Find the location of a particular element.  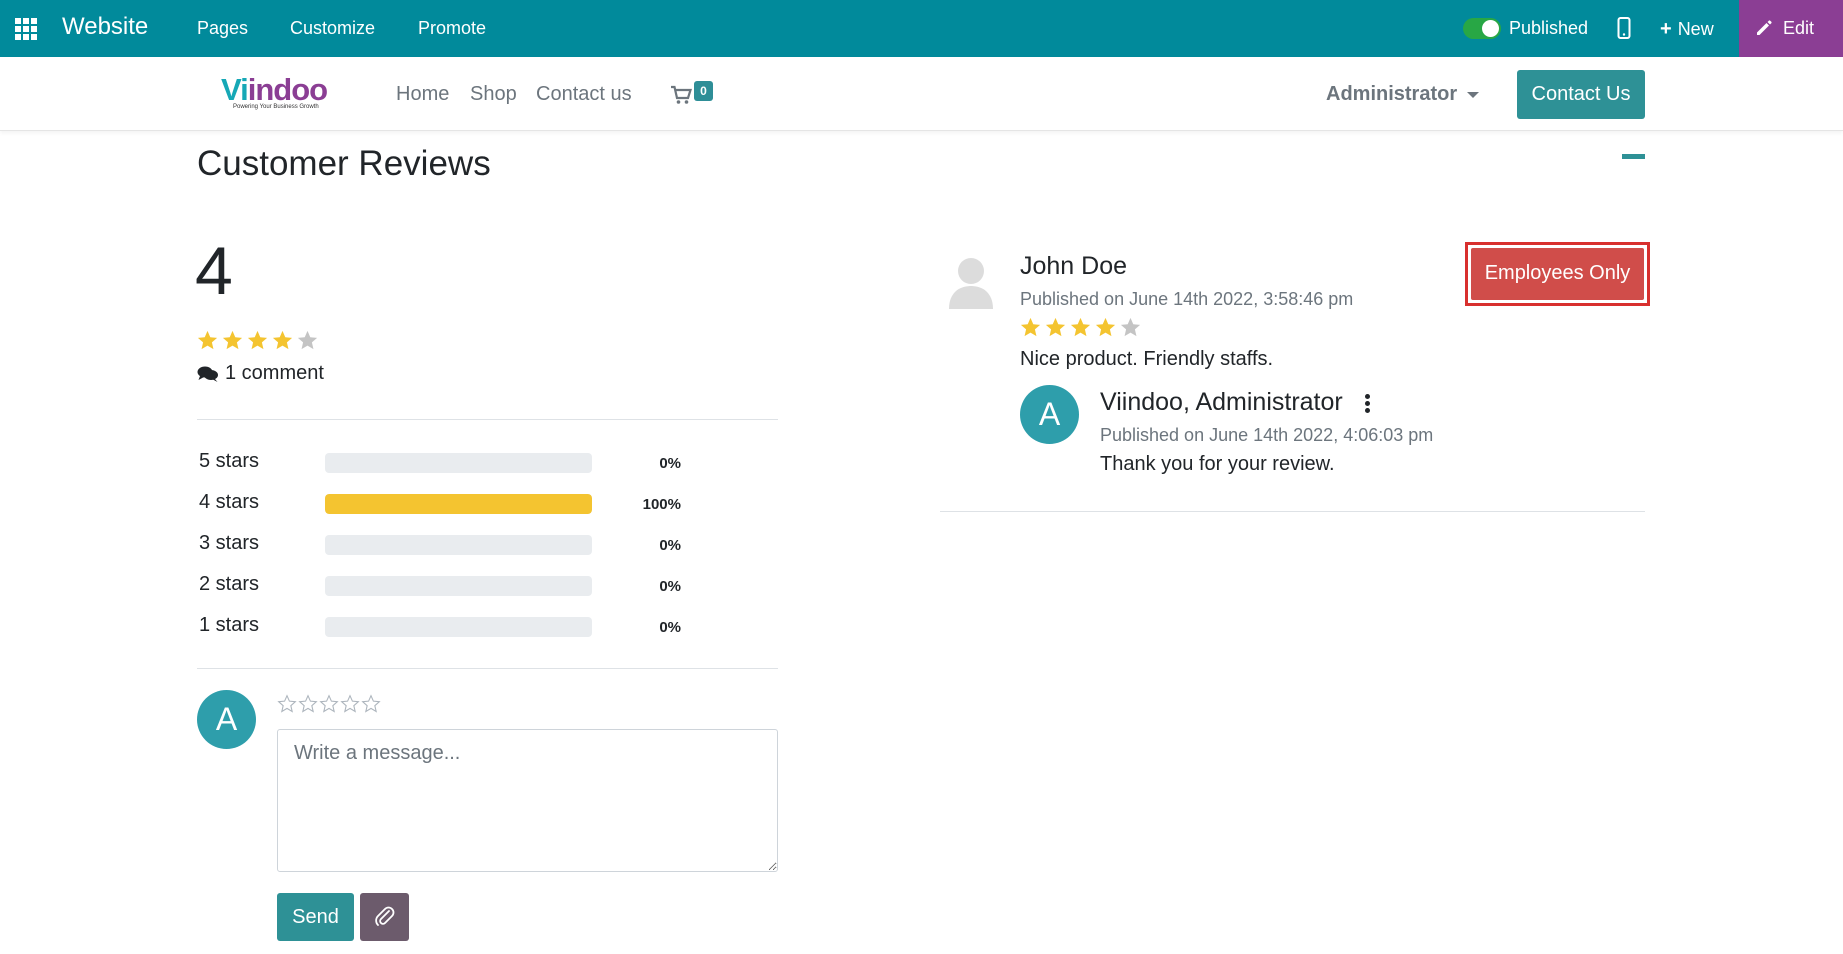

more-options-icon is located at coordinates (1367, 404).